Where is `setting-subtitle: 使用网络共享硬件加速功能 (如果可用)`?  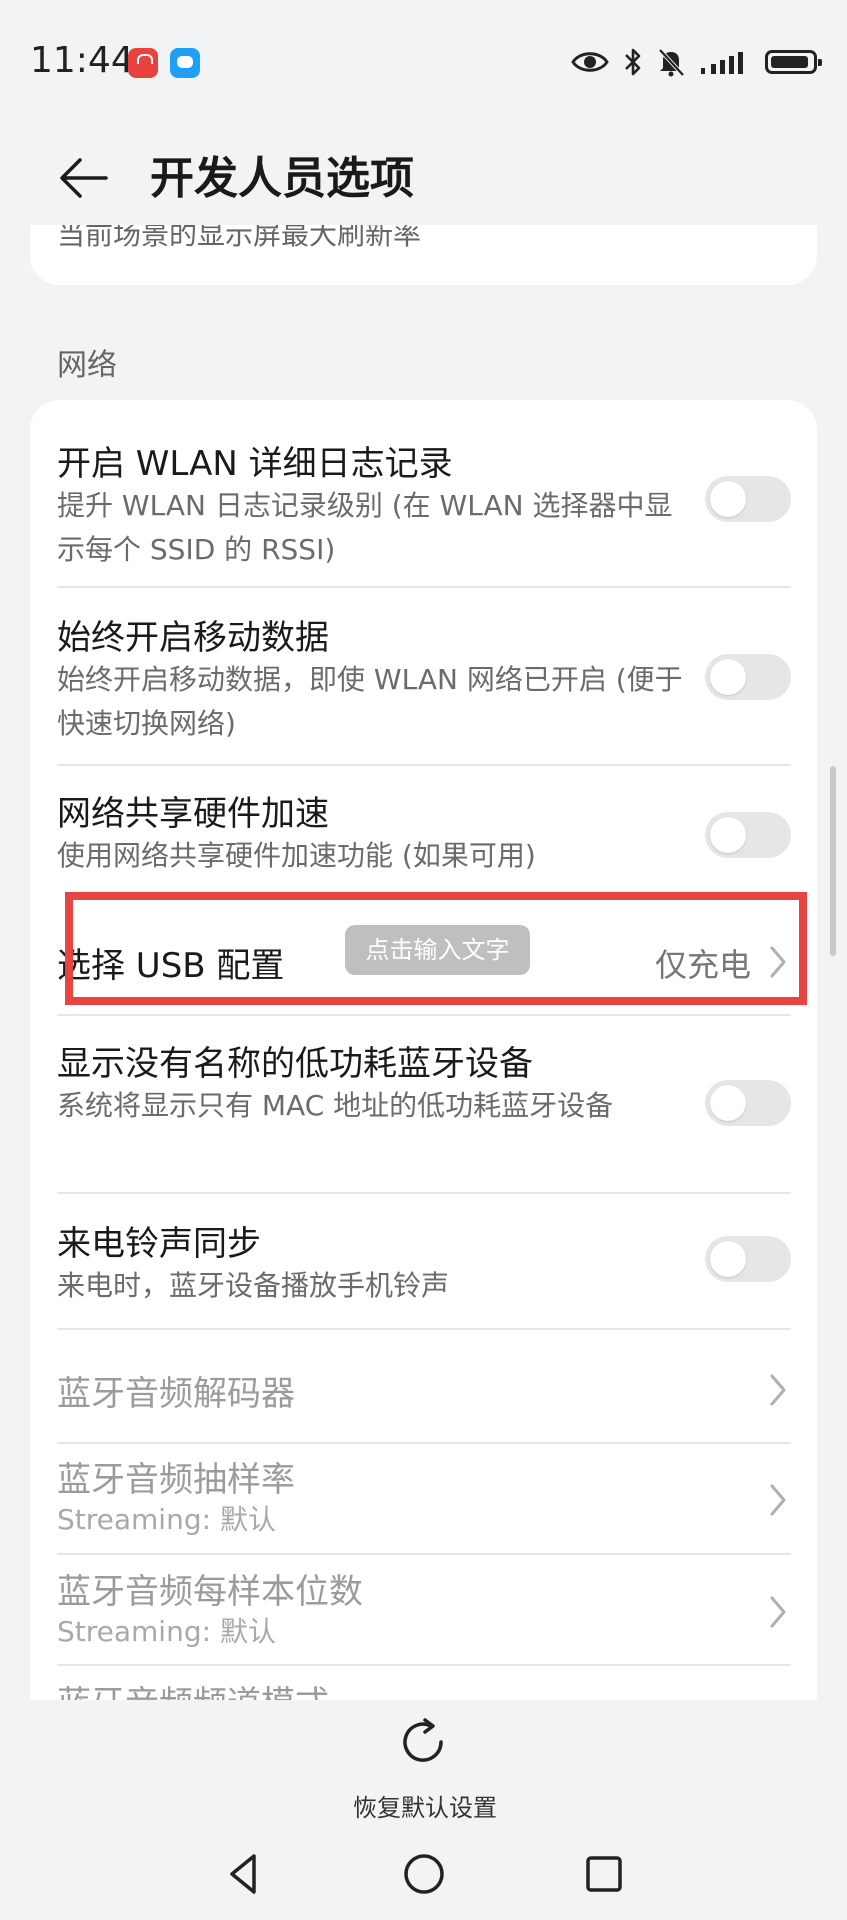
setting-subtitle: 使用网络共享硬件加速功能 (如果可用) is located at coordinates (296, 855).